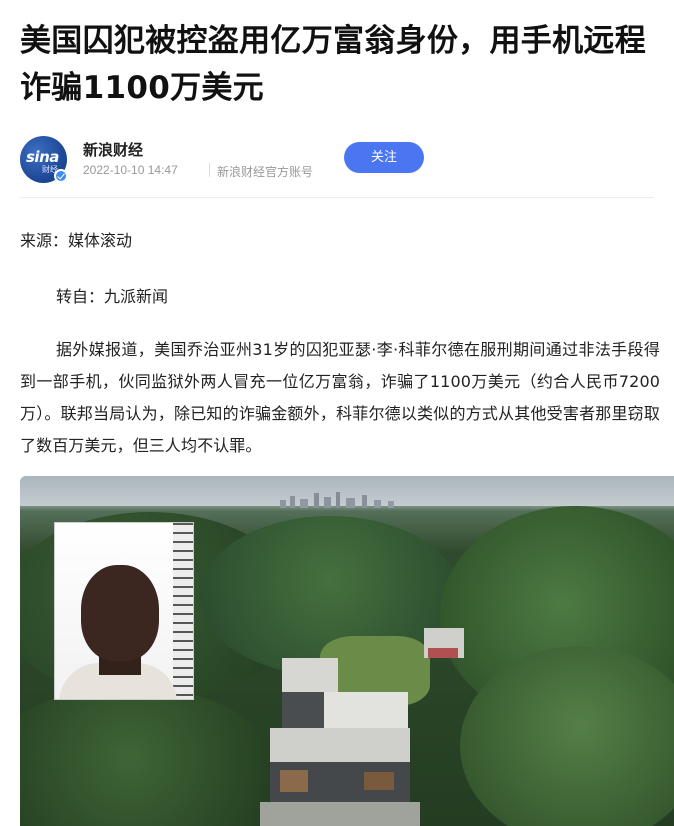 The height and width of the screenshot is (826, 674). I want to click on source-line: 来源：媒体滚动, so click(76, 240).